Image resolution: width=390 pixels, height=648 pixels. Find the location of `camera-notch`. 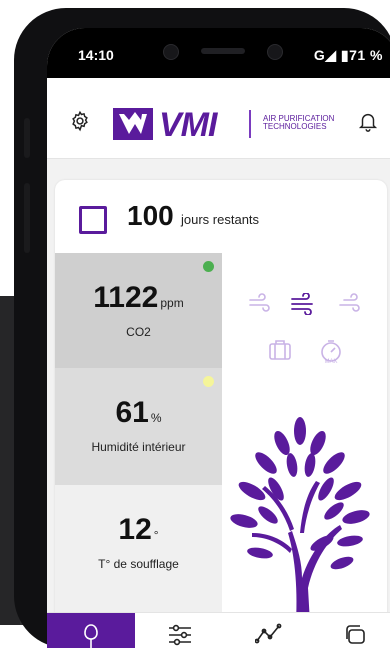

camera-notch is located at coordinates (221, 51).